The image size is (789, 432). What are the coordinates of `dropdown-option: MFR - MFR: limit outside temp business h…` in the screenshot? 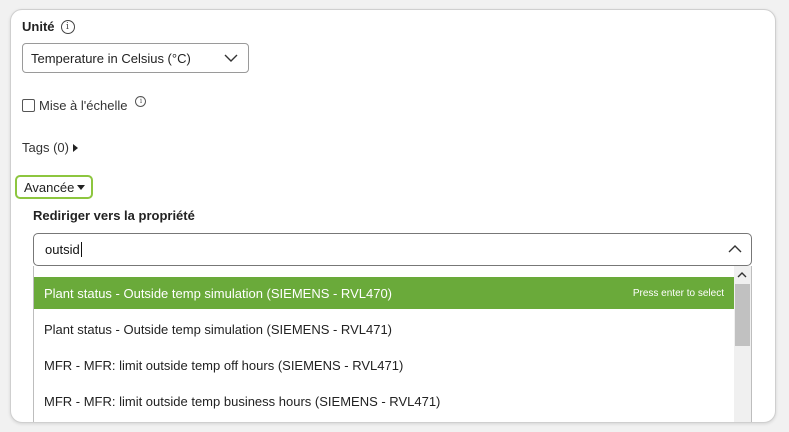 It's located at (384, 401).